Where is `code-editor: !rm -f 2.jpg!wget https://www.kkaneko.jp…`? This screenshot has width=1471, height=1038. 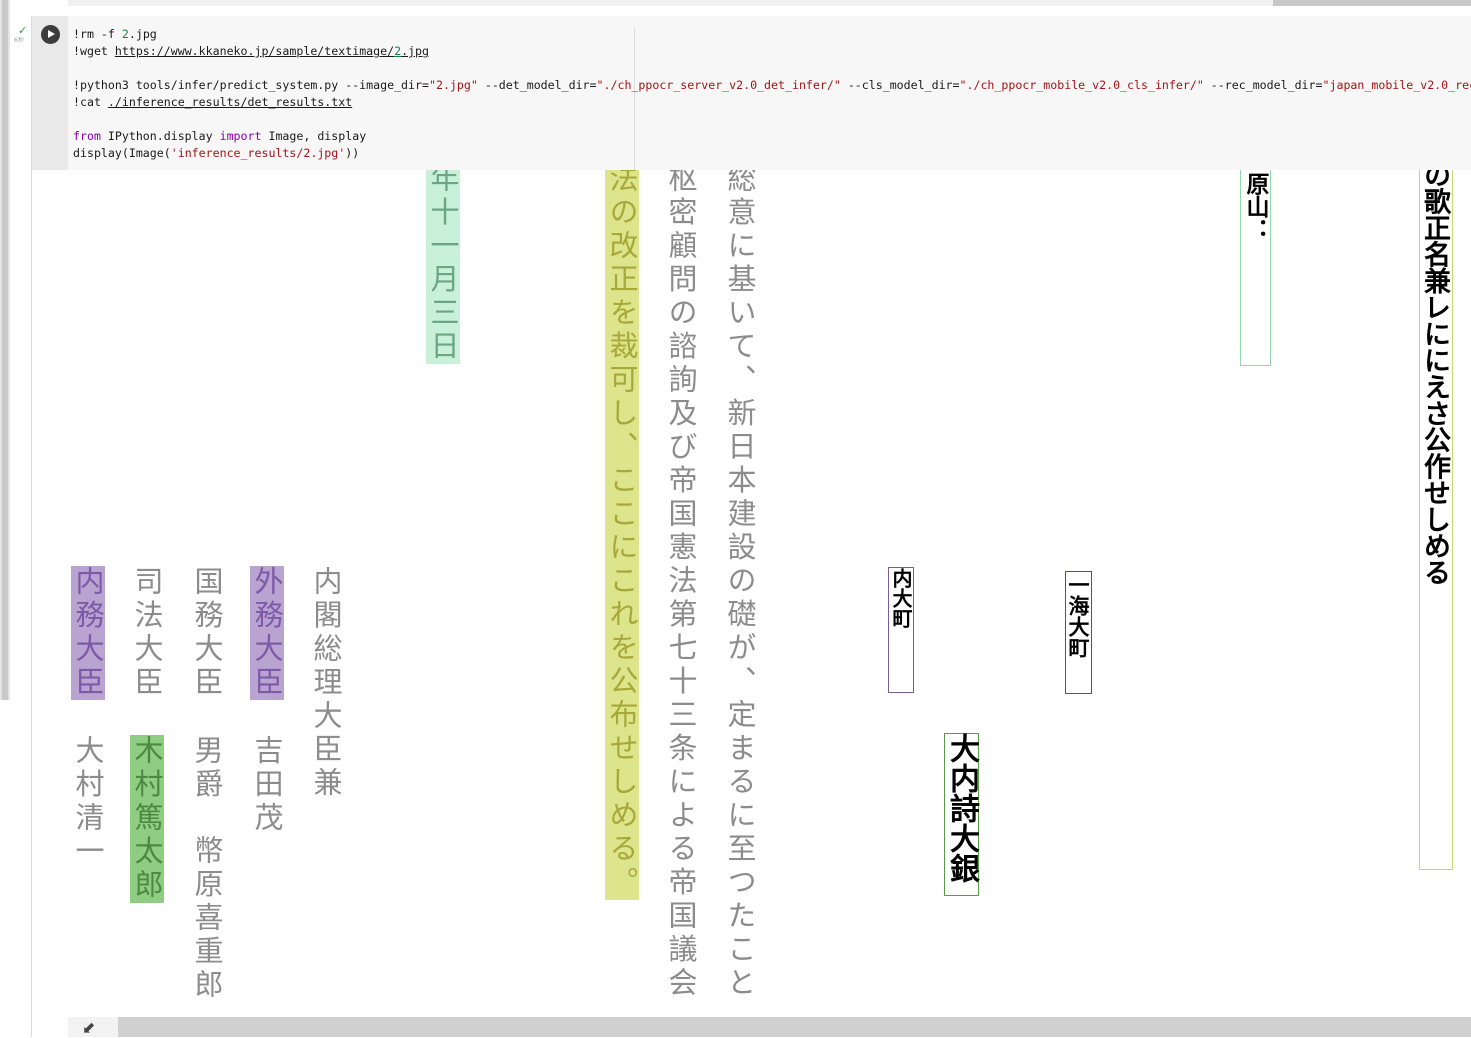 code-editor: !rm -f 2.jpg!wget https://www.kkaneko.jp… is located at coordinates (772, 96).